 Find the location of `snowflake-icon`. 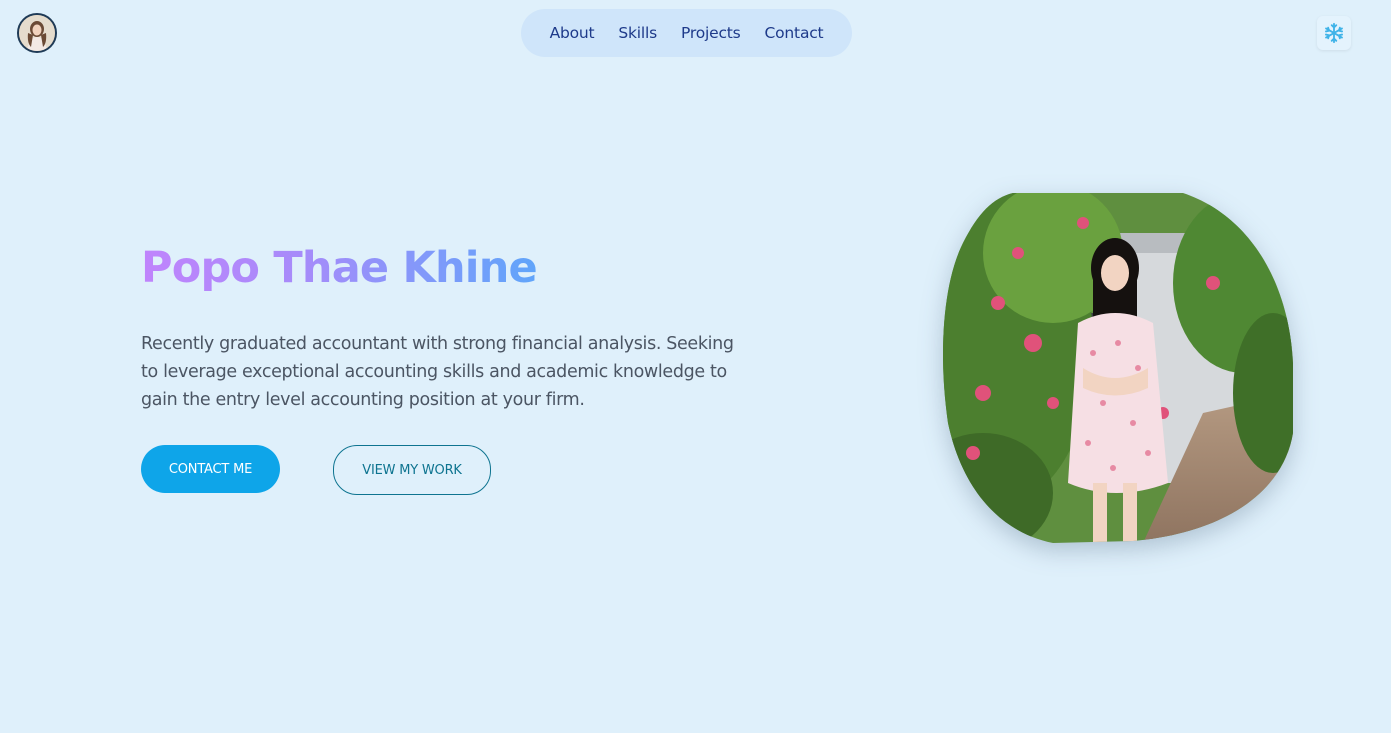

snowflake-icon is located at coordinates (1334, 33).